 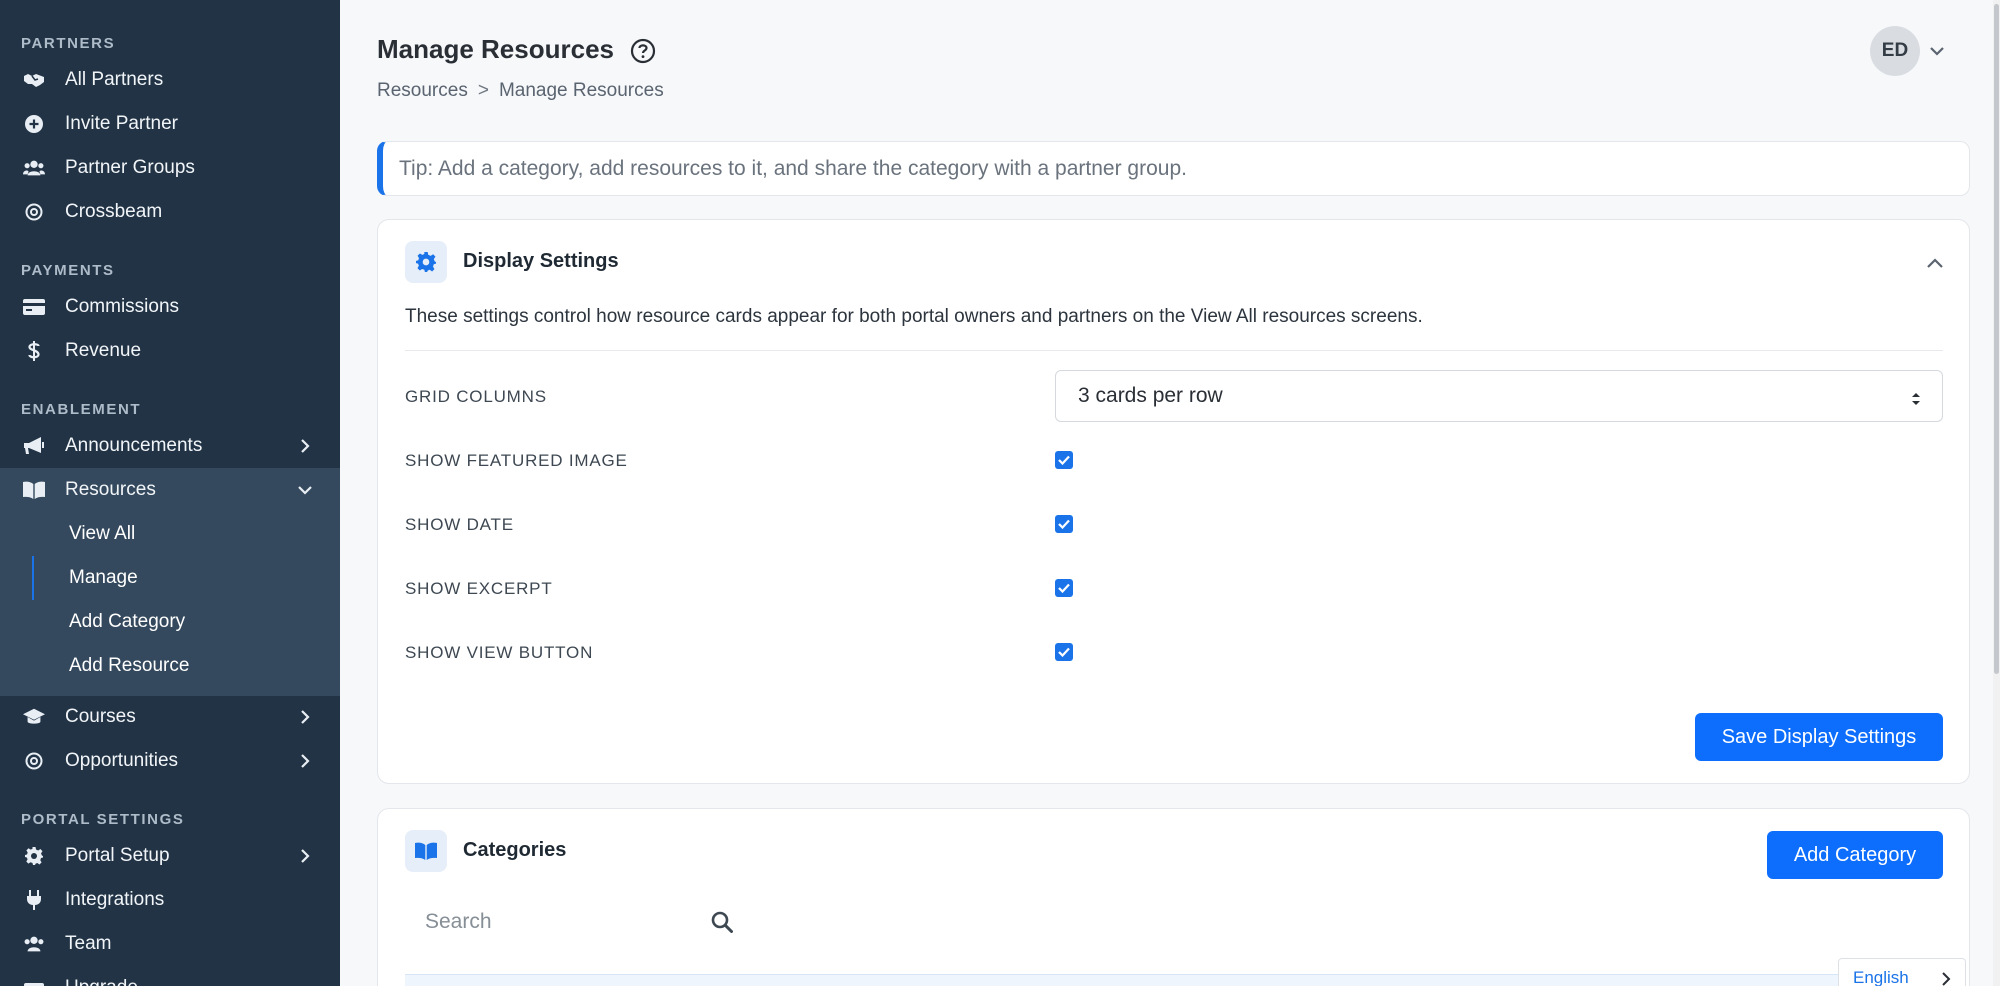 I want to click on sidebar-subitem-label: Add Resource, so click(x=129, y=665).